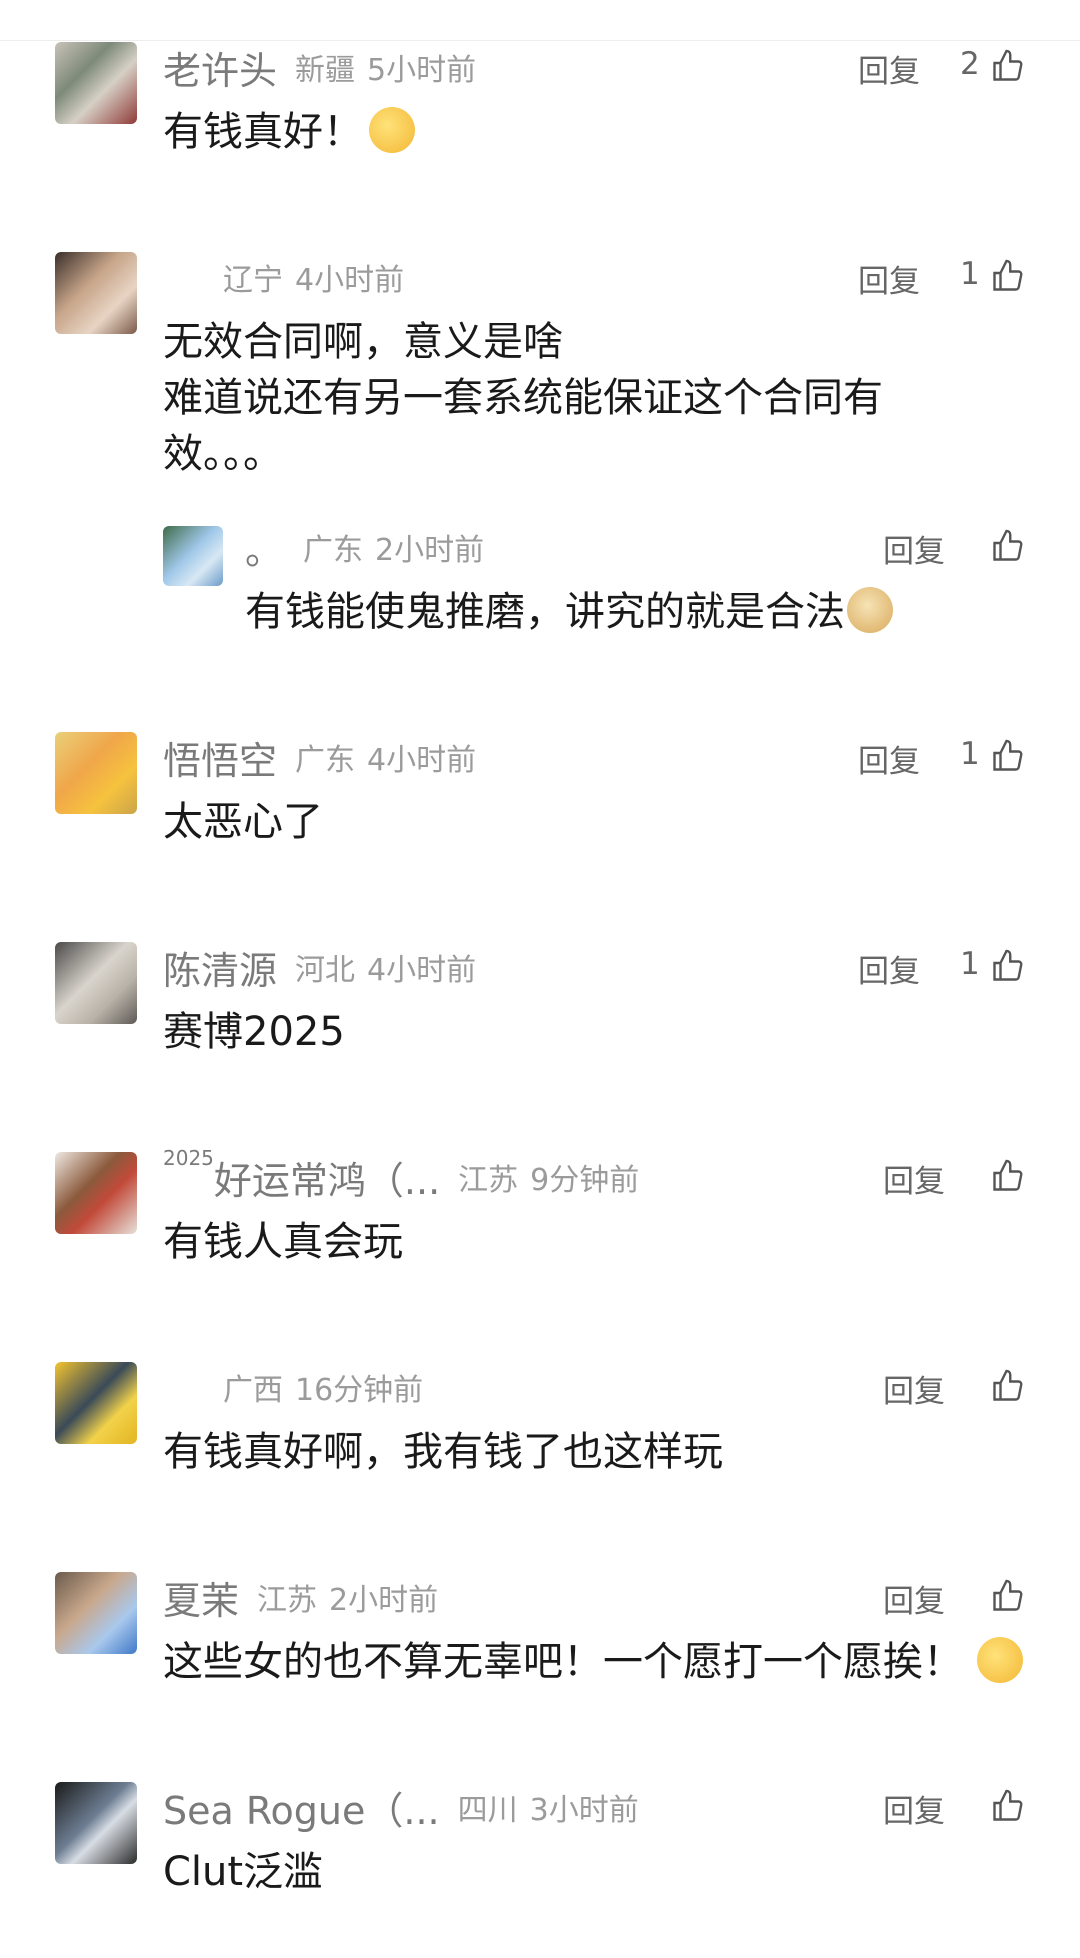 The height and width of the screenshot is (1958, 1080). Describe the element at coordinates (593, 1662) in the screenshot. I see `comment-text: 这些女的也不算无辜吧！一个愿打一个愿挨！` at that location.